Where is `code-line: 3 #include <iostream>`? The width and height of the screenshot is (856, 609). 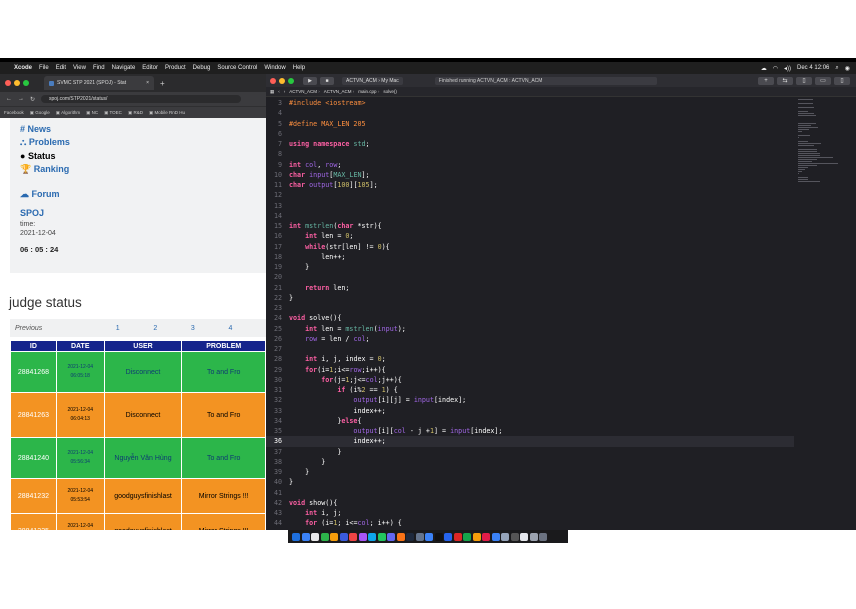
code-line: 3 #include <iostream> is located at coordinates (530, 103).